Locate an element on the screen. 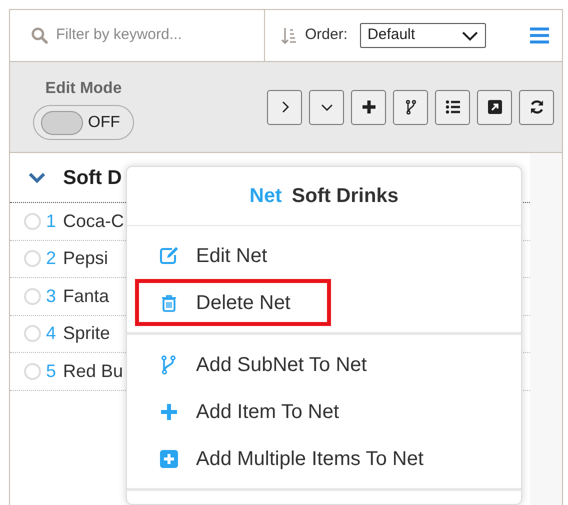  refresh-icon is located at coordinates (536, 107).